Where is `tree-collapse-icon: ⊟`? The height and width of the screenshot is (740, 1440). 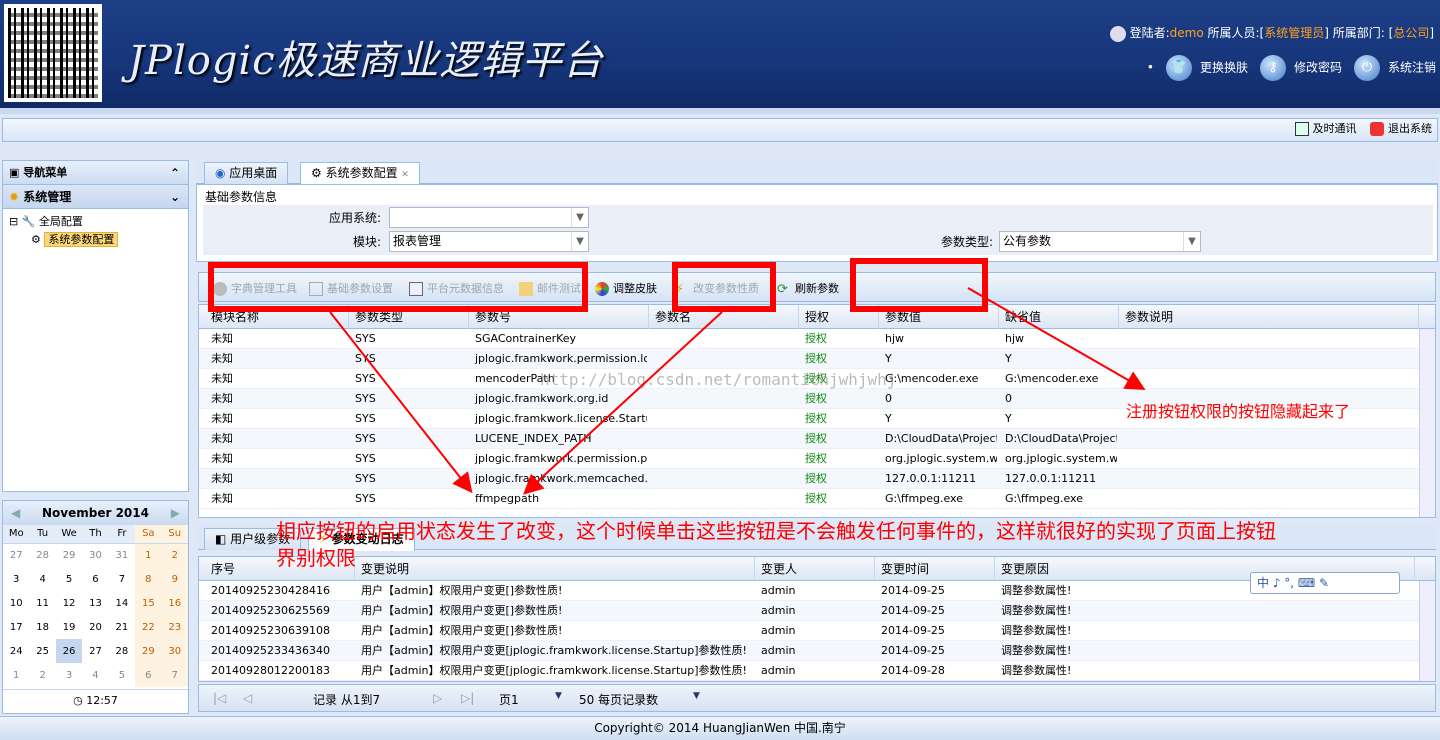 tree-collapse-icon: ⊟ is located at coordinates (13, 221).